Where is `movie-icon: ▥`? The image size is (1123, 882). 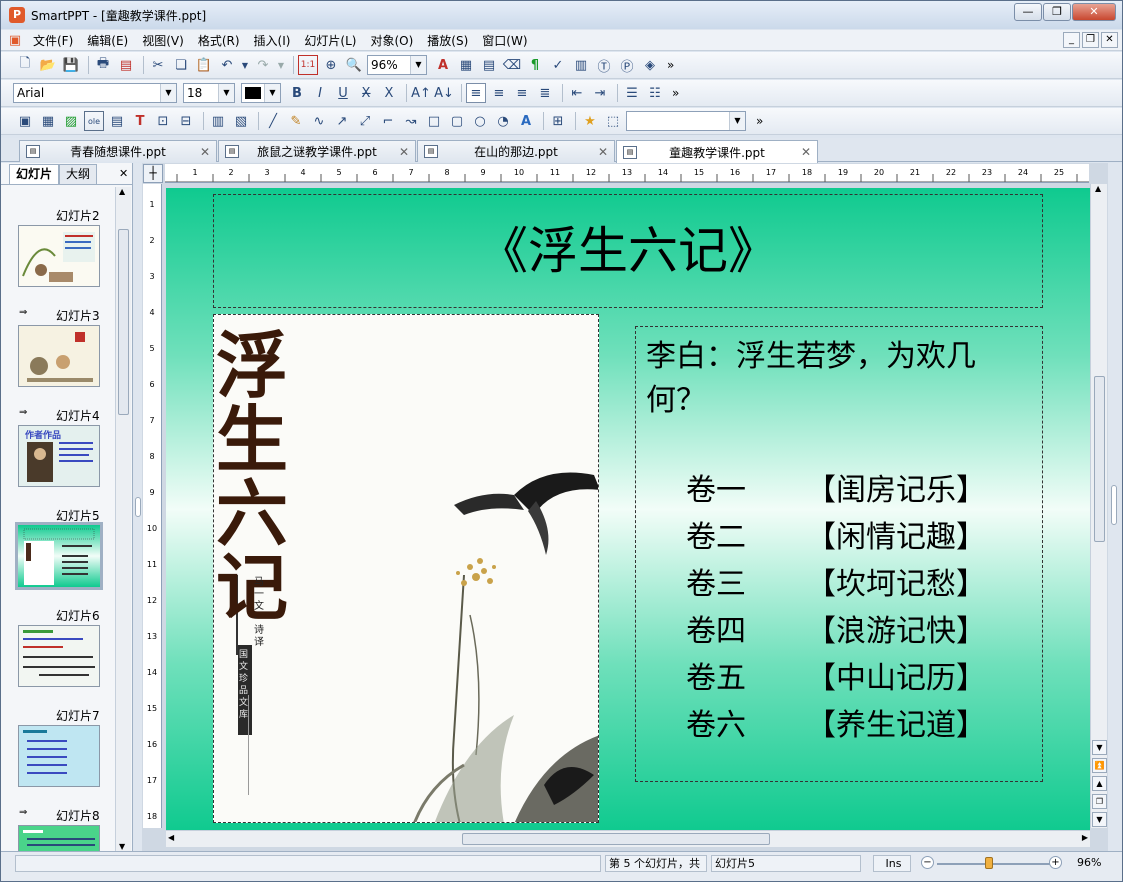
movie-icon: ▥ is located at coordinates (218, 121).